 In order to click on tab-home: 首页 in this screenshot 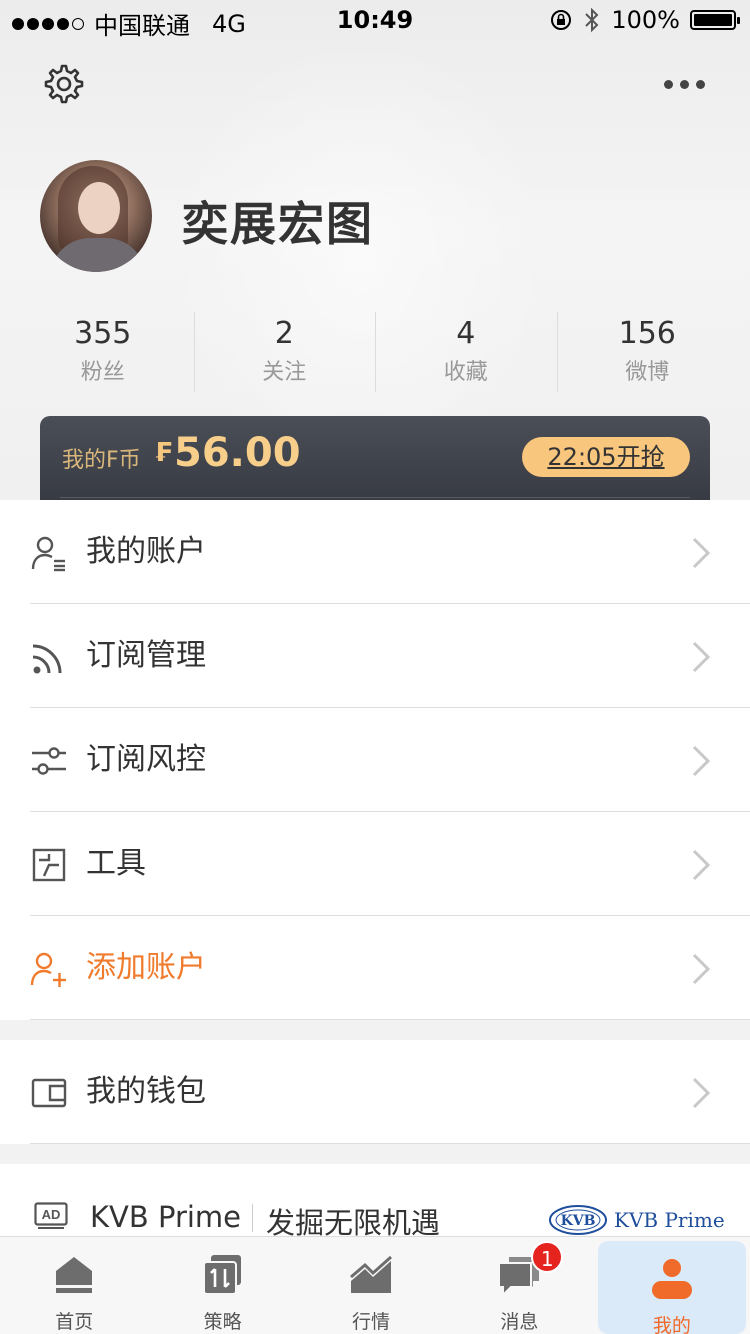, I will do `click(74, 1285)`.